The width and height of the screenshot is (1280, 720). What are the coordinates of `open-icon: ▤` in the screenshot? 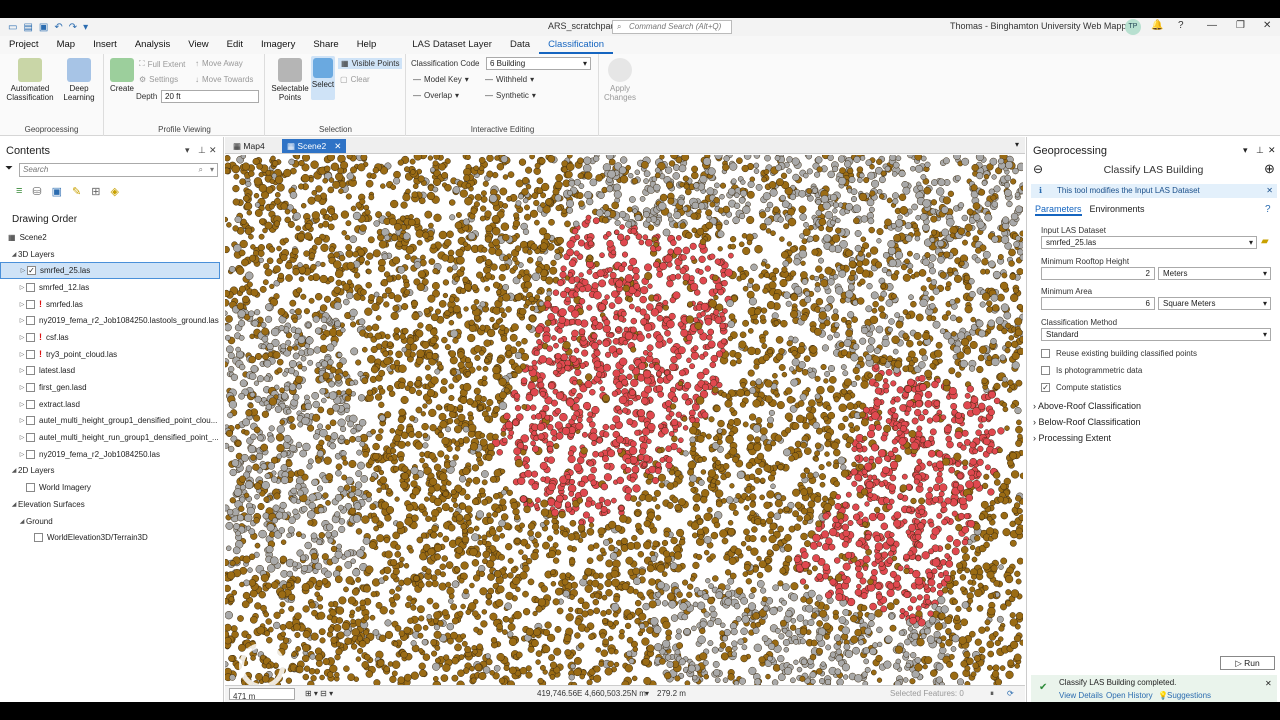 It's located at (27, 27).